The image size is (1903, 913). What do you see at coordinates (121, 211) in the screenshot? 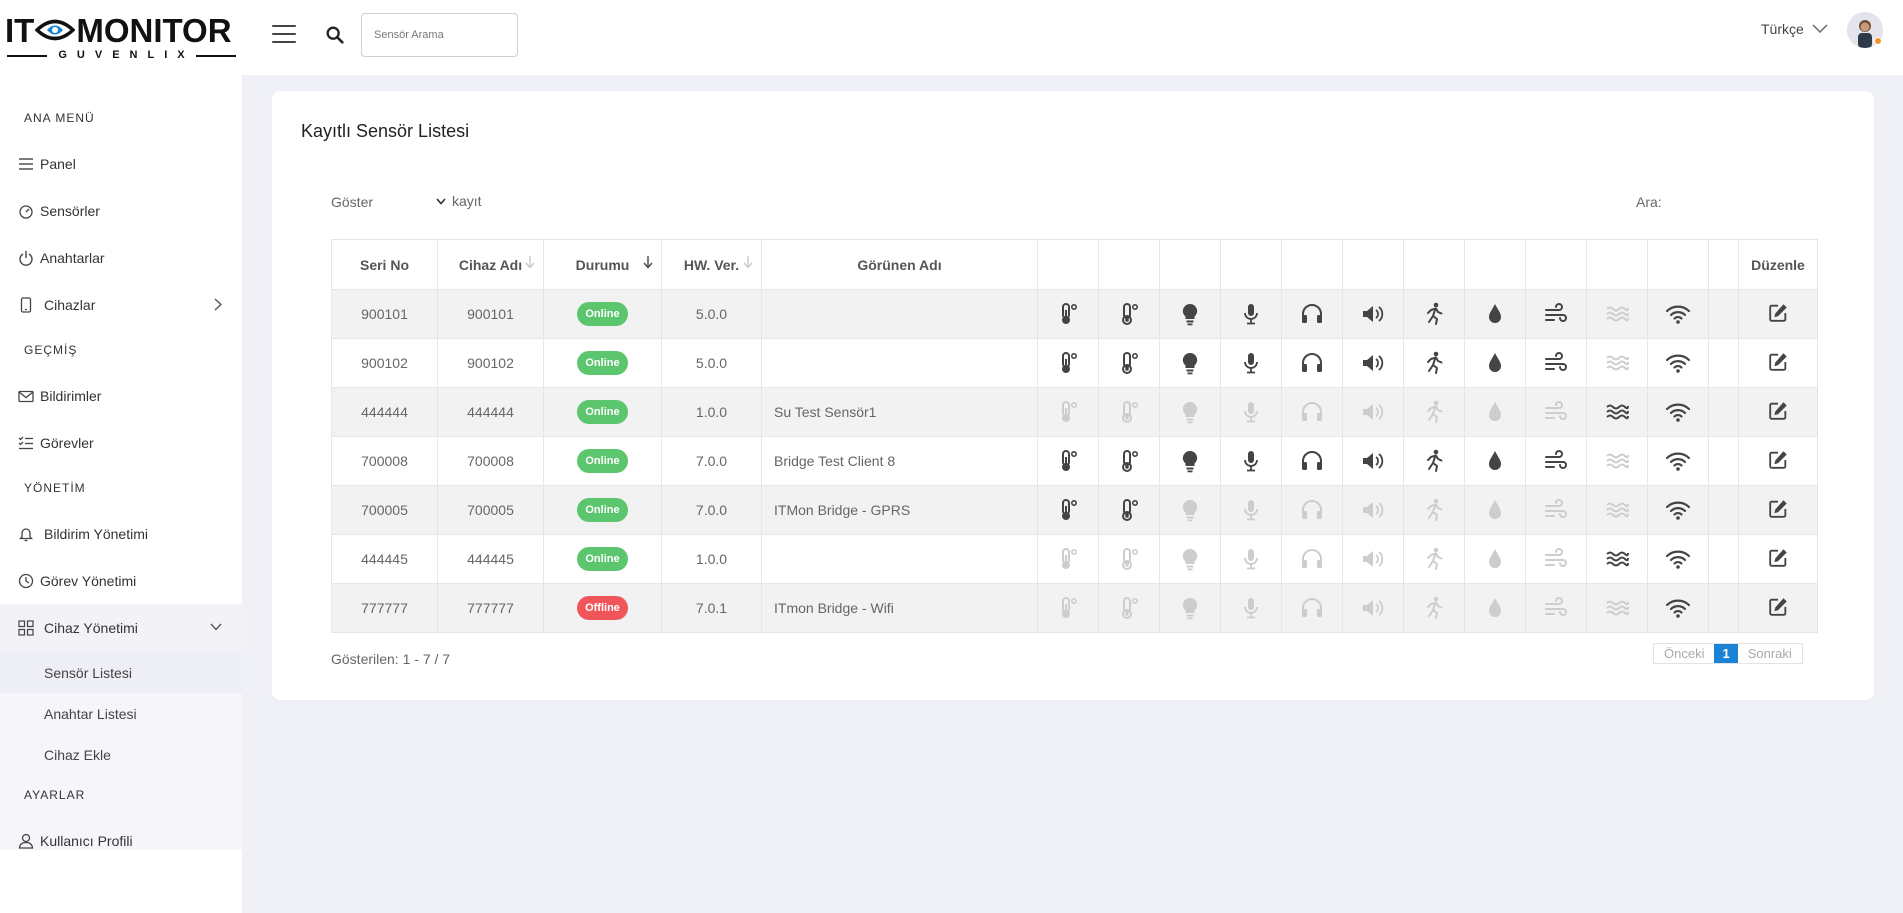
I see `sidebar-item-sensors: Sensörler` at bounding box center [121, 211].